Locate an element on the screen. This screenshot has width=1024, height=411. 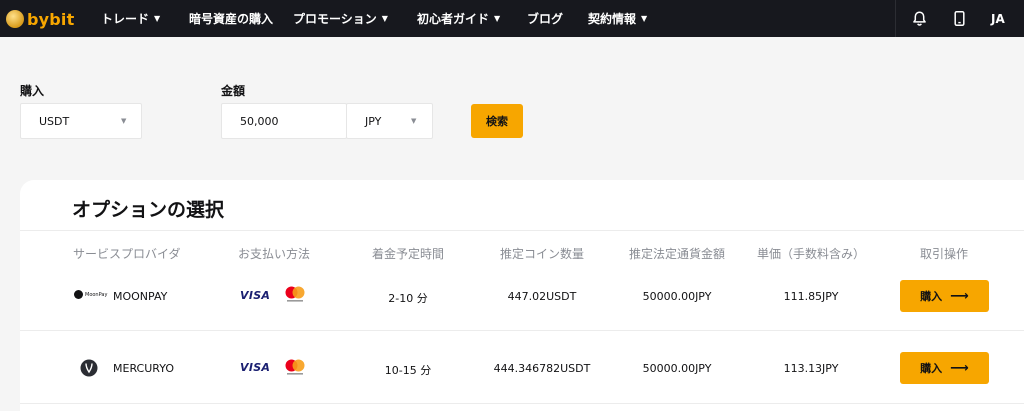
column-header-payment: お支払い方法 is located at coordinates (274, 254).